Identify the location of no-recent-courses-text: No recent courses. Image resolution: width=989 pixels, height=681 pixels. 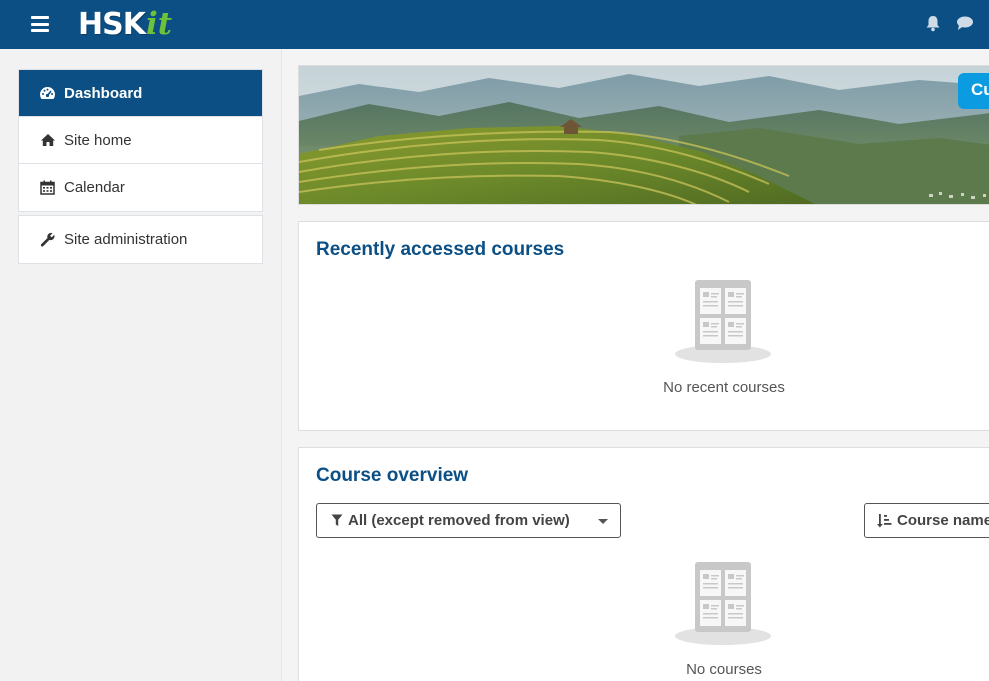
(724, 387).